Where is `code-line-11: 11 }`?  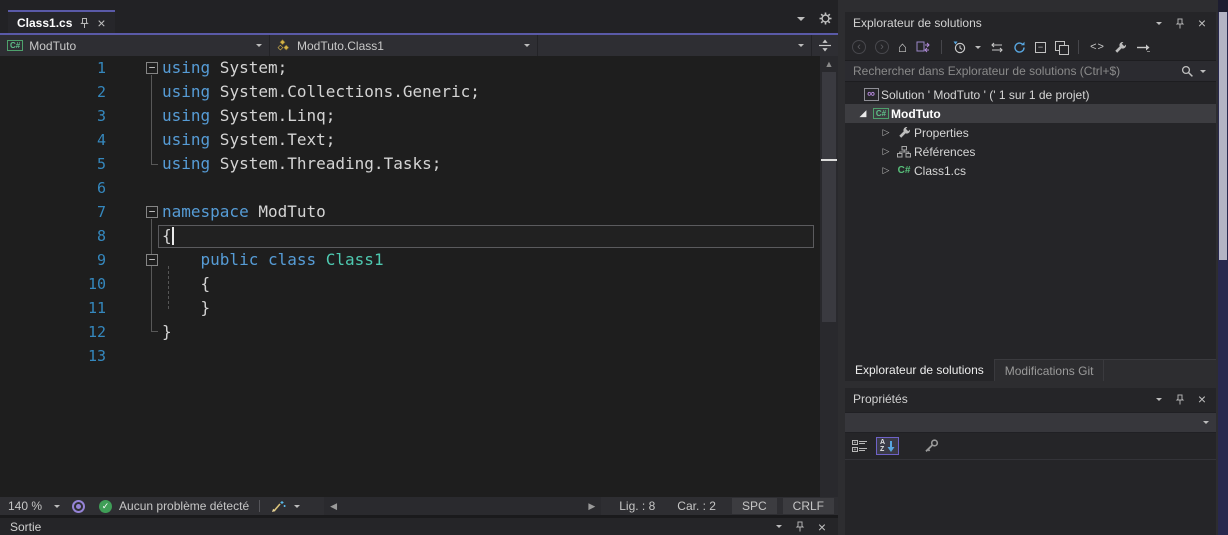
code-line-11: 11 } is located at coordinates (419, 308).